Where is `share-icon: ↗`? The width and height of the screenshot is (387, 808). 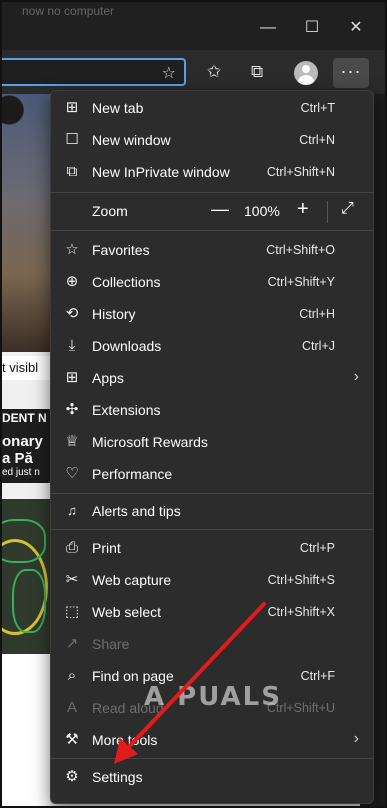 share-icon: ↗ is located at coordinates (72, 643).